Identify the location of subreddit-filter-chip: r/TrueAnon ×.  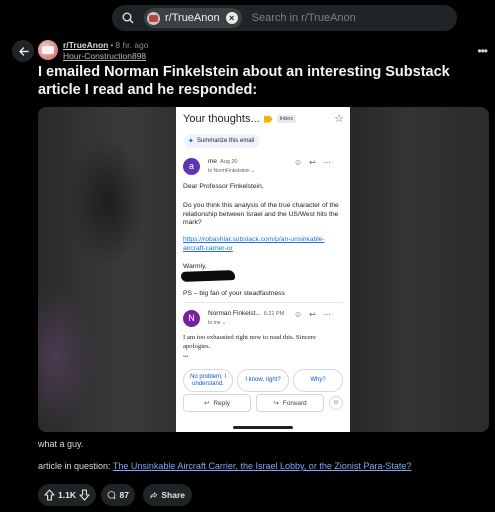
(193, 18).